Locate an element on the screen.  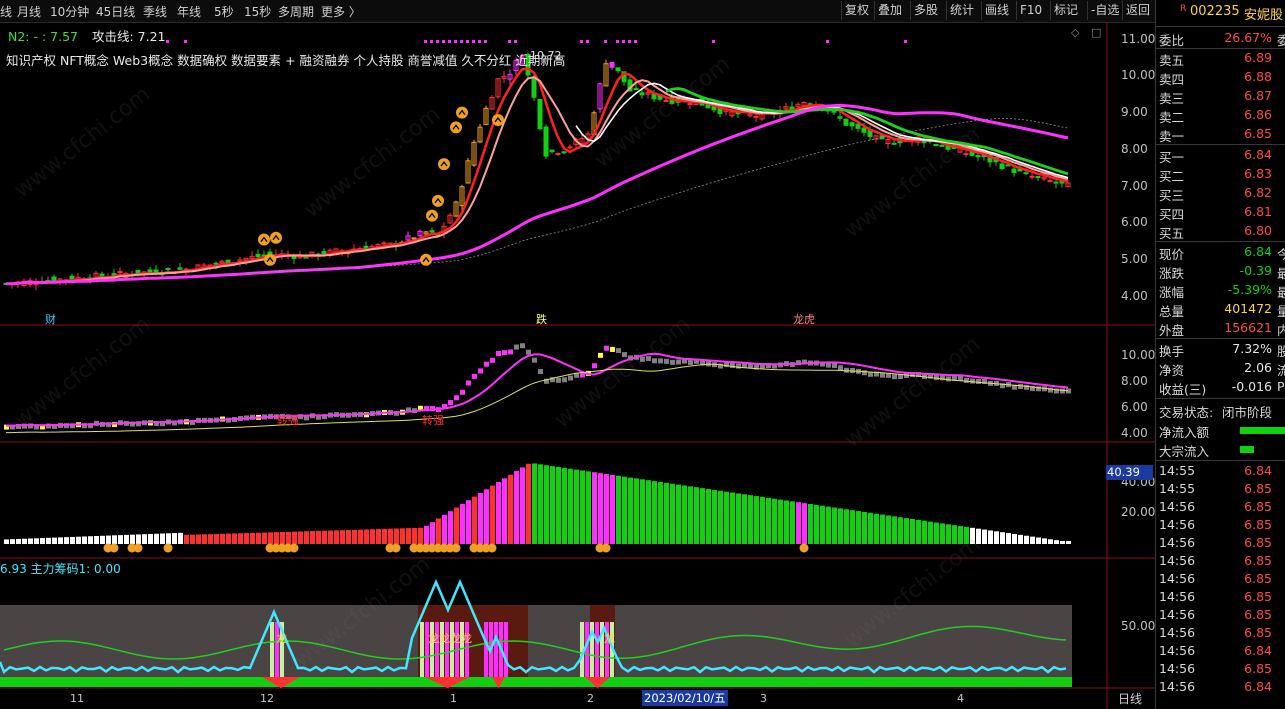
bid-level: 买三 6.82 is located at coordinates (1220, 194).